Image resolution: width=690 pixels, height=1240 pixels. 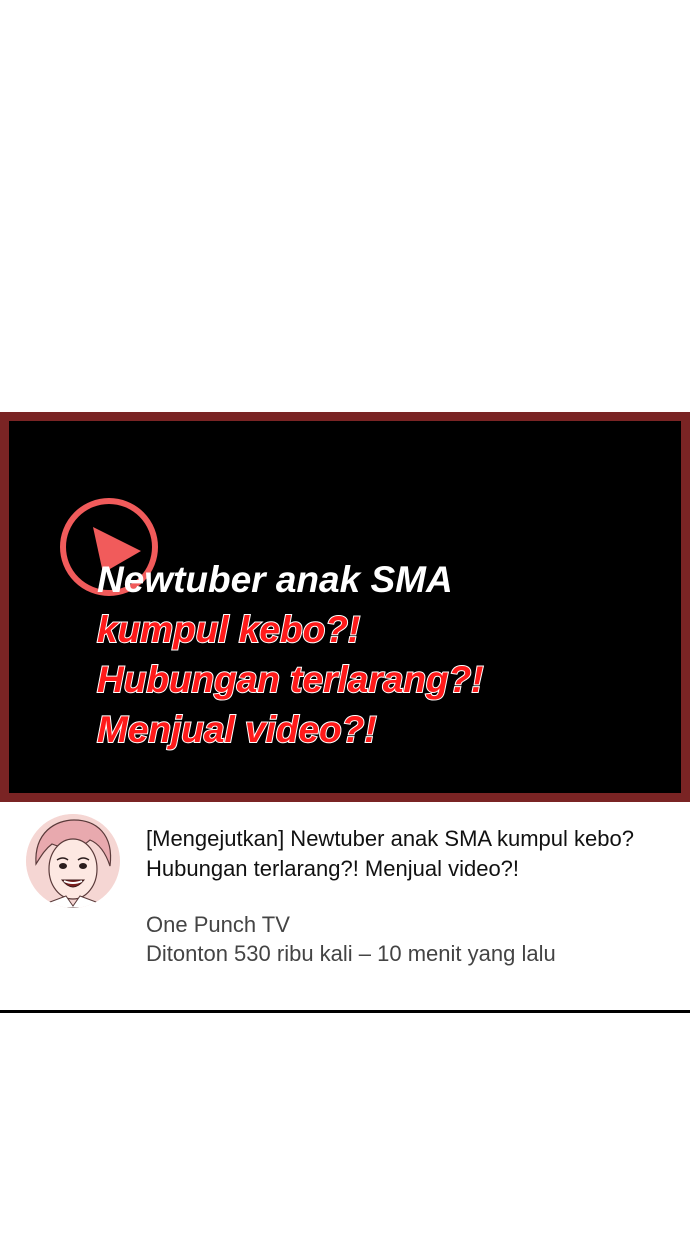 What do you see at coordinates (290, 679) in the screenshot?
I see `headline-line-3: Hubungan terlarang?!` at bounding box center [290, 679].